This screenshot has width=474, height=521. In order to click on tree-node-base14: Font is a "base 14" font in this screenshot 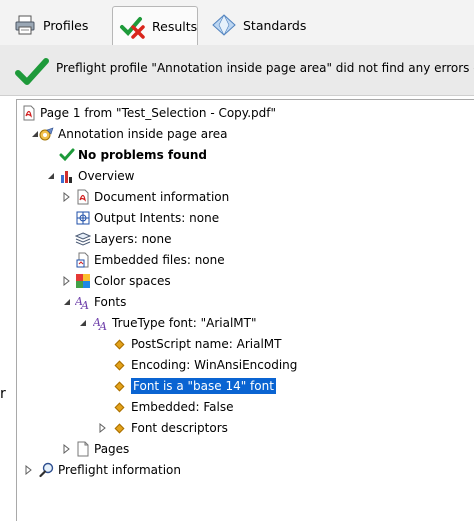, I will do `click(194, 386)`.